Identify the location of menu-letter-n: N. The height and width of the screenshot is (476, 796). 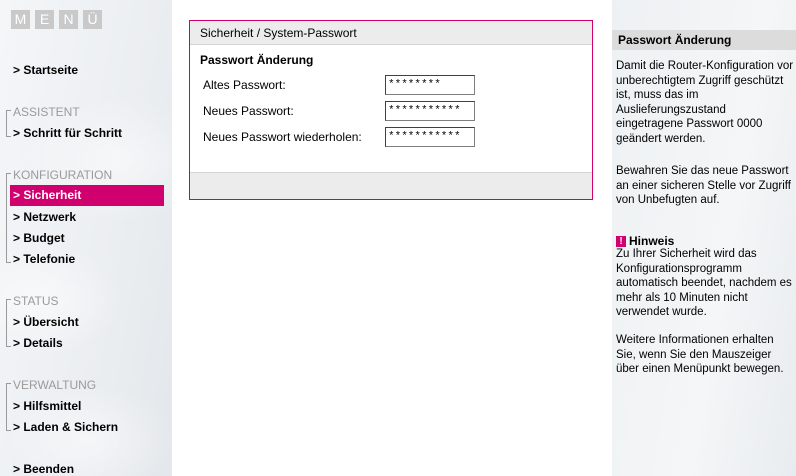
(68, 19).